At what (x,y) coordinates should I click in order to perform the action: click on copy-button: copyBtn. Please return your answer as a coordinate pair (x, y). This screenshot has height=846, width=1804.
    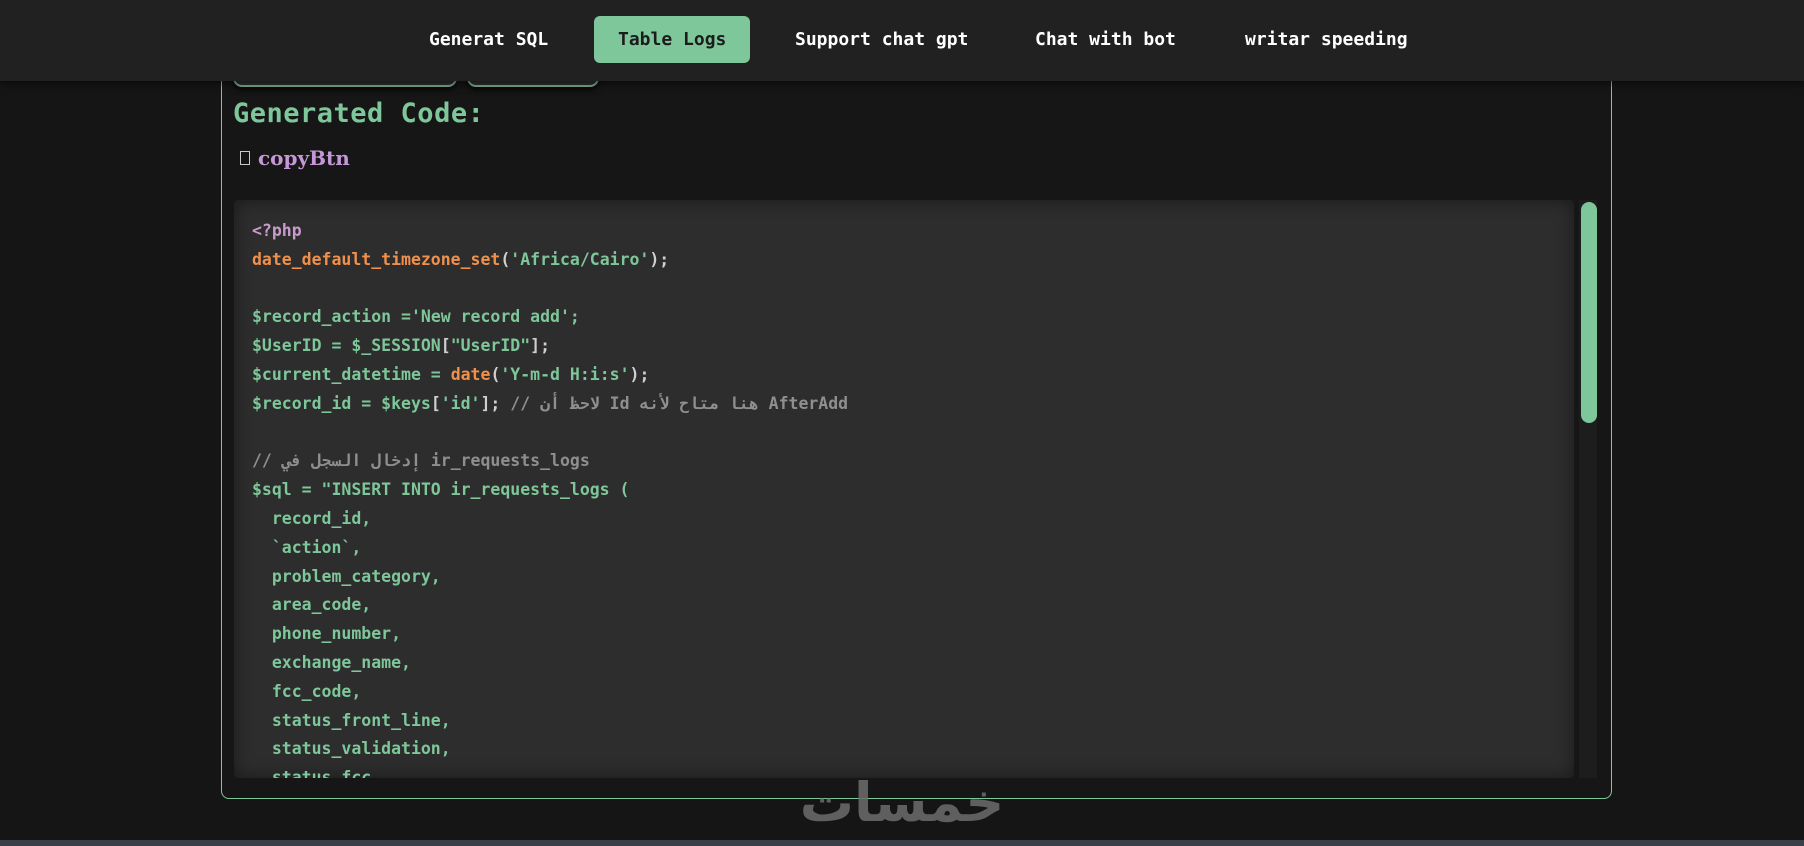
    Looking at the image, I should click on (295, 158).